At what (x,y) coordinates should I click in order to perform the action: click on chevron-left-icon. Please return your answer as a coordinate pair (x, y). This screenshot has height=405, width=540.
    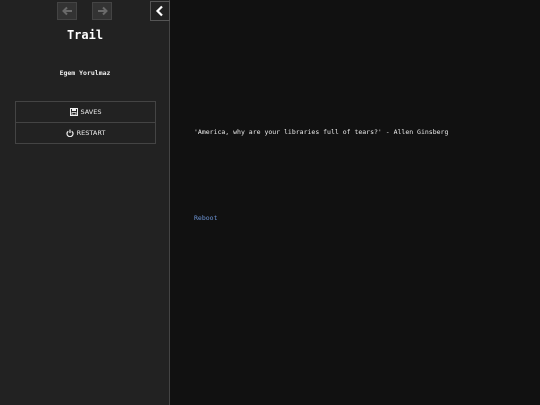
    Looking at the image, I should click on (159, 11).